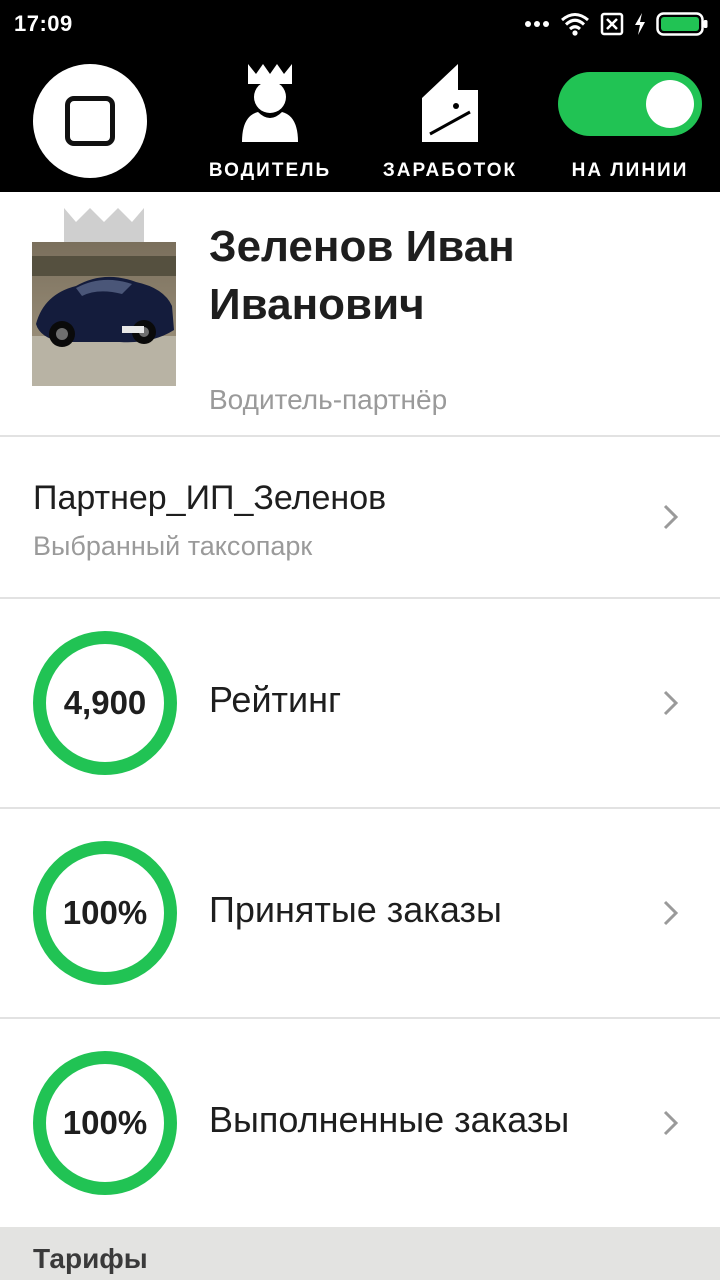 Image resolution: width=720 pixels, height=1280 pixels. I want to click on taxi-park-name: Партнер_ИП_Зеленов, so click(210, 498).